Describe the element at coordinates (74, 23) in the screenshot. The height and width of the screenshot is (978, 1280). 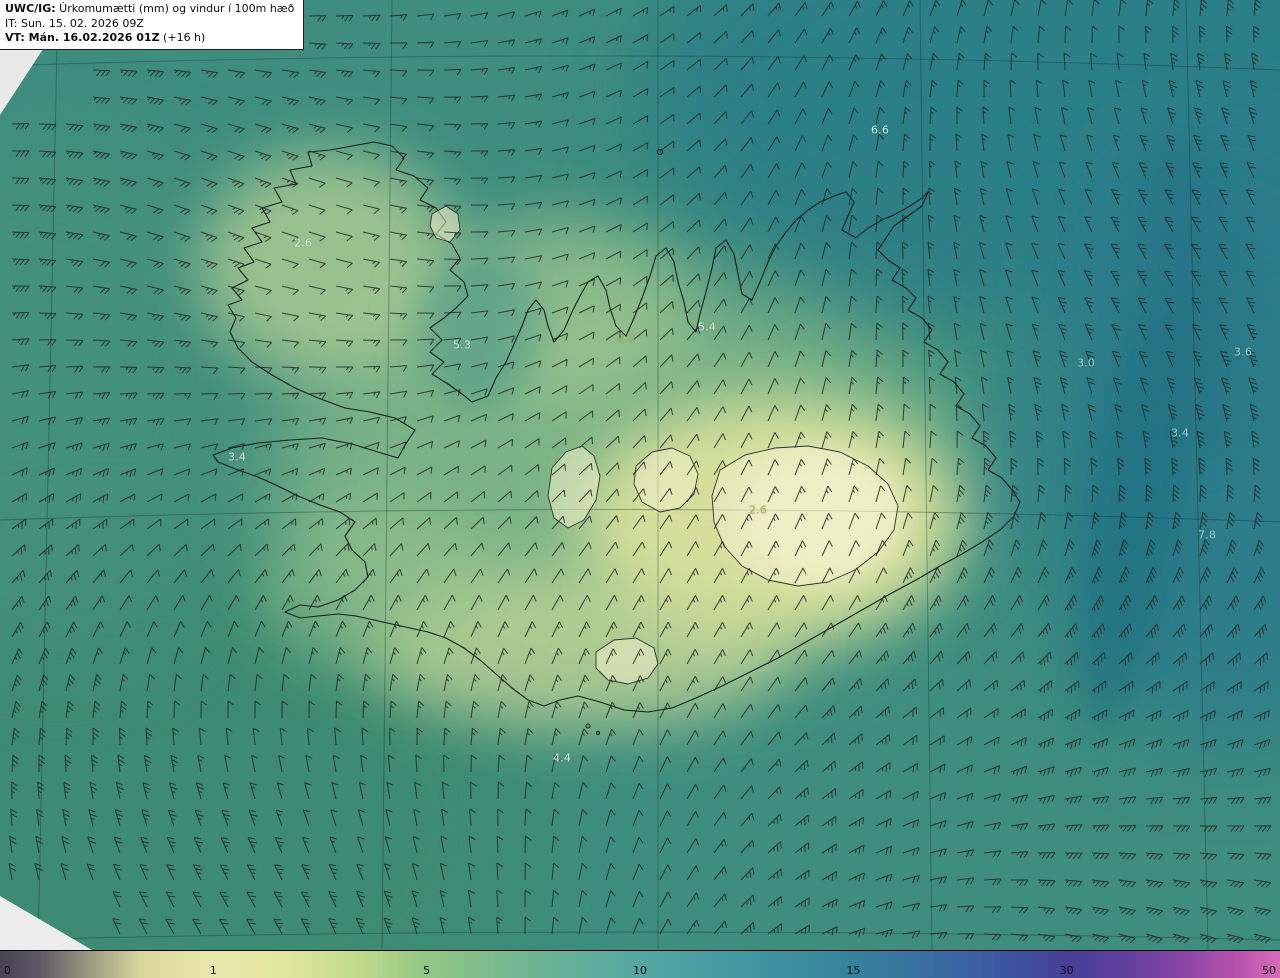
I see `init-time-line: IT: Sun. 15. 02. 2026 09Z` at that location.